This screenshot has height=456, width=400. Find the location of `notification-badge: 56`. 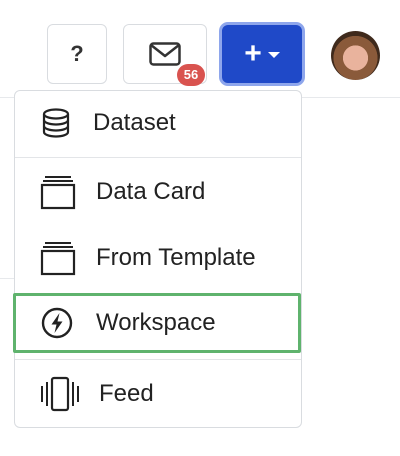

notification-badge: 56 is located at coordinates (191, 75).